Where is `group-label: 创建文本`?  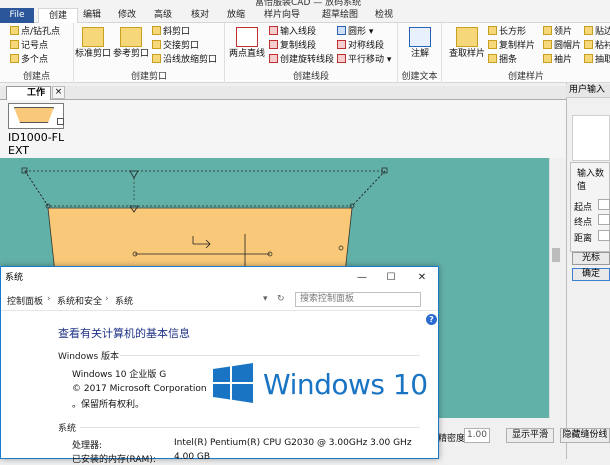 group-label: 创建文本 is located at coordinates (419, 77).